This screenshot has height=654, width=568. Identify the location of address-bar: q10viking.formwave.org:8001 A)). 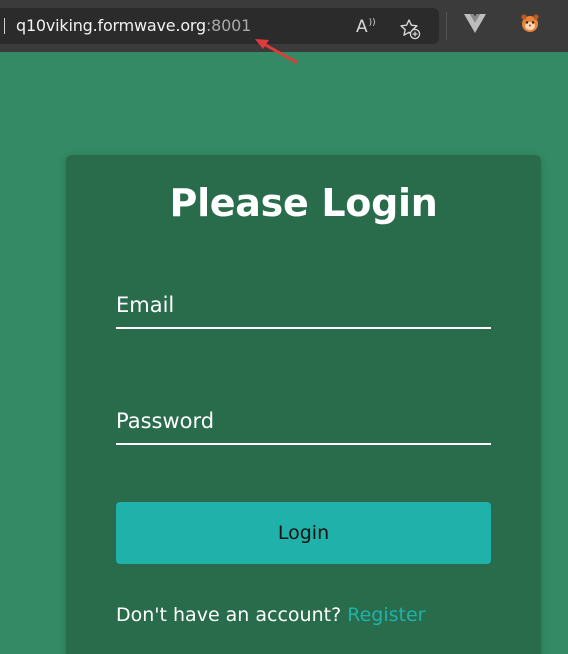
(219, 26).